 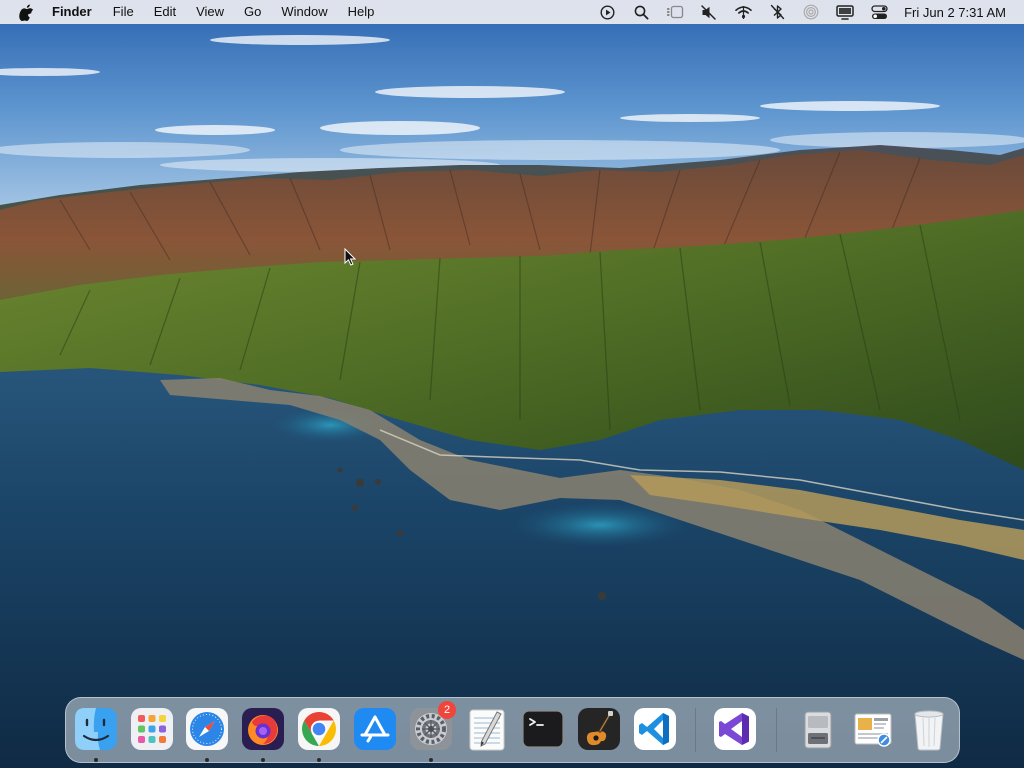 What do you see at coordinates (304, 12) in the screenshot?
I see `menu-window: Window` at bounding box center [304, 12].